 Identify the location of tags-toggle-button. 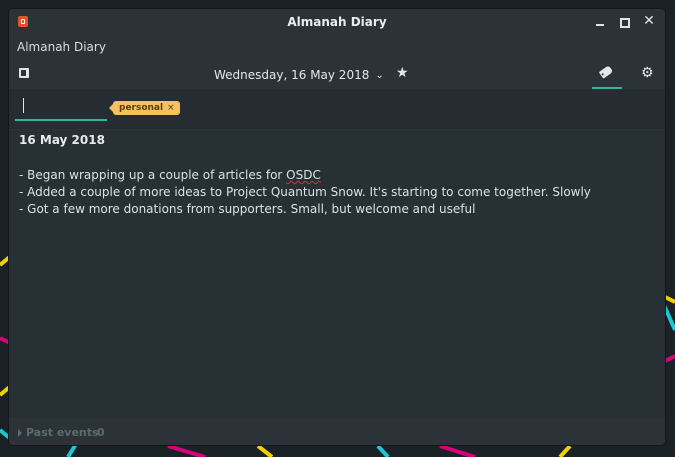
(607, 76).